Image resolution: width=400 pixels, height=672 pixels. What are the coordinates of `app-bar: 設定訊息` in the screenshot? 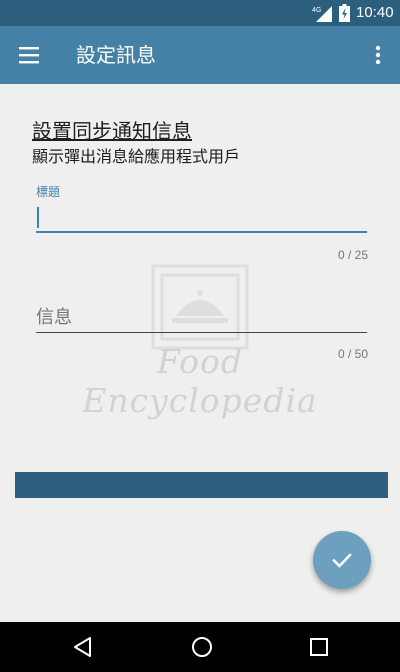 It's located at (200, 55).